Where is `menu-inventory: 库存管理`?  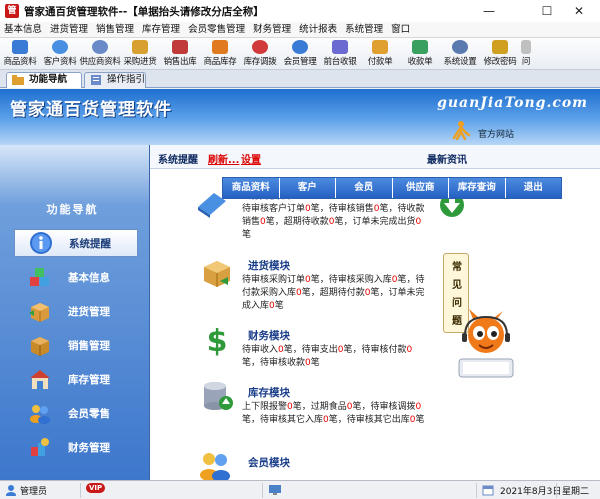
menu-inventory: 库存管理 is located at coordinates (161, 30).